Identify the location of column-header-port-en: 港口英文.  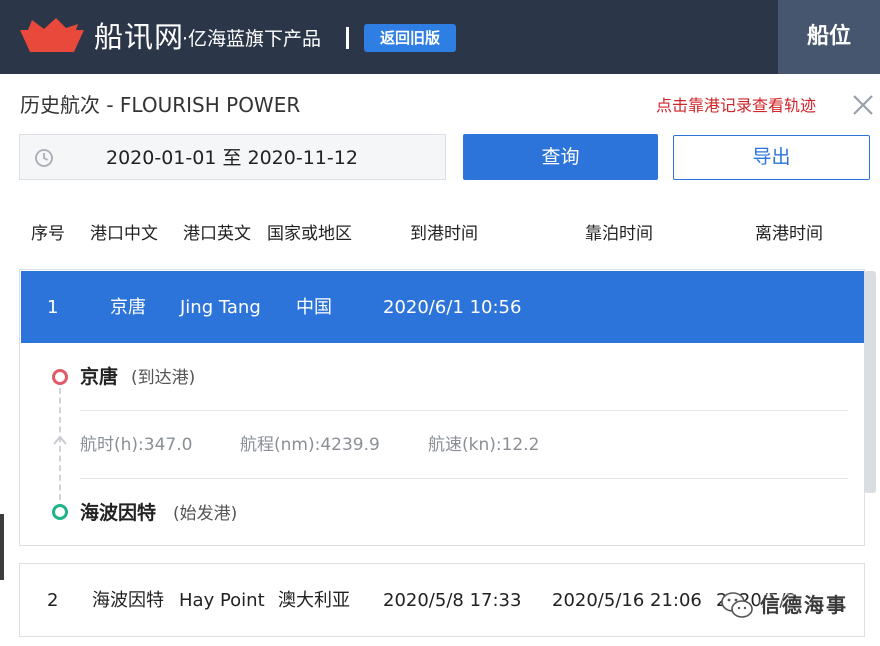
(217, 234).